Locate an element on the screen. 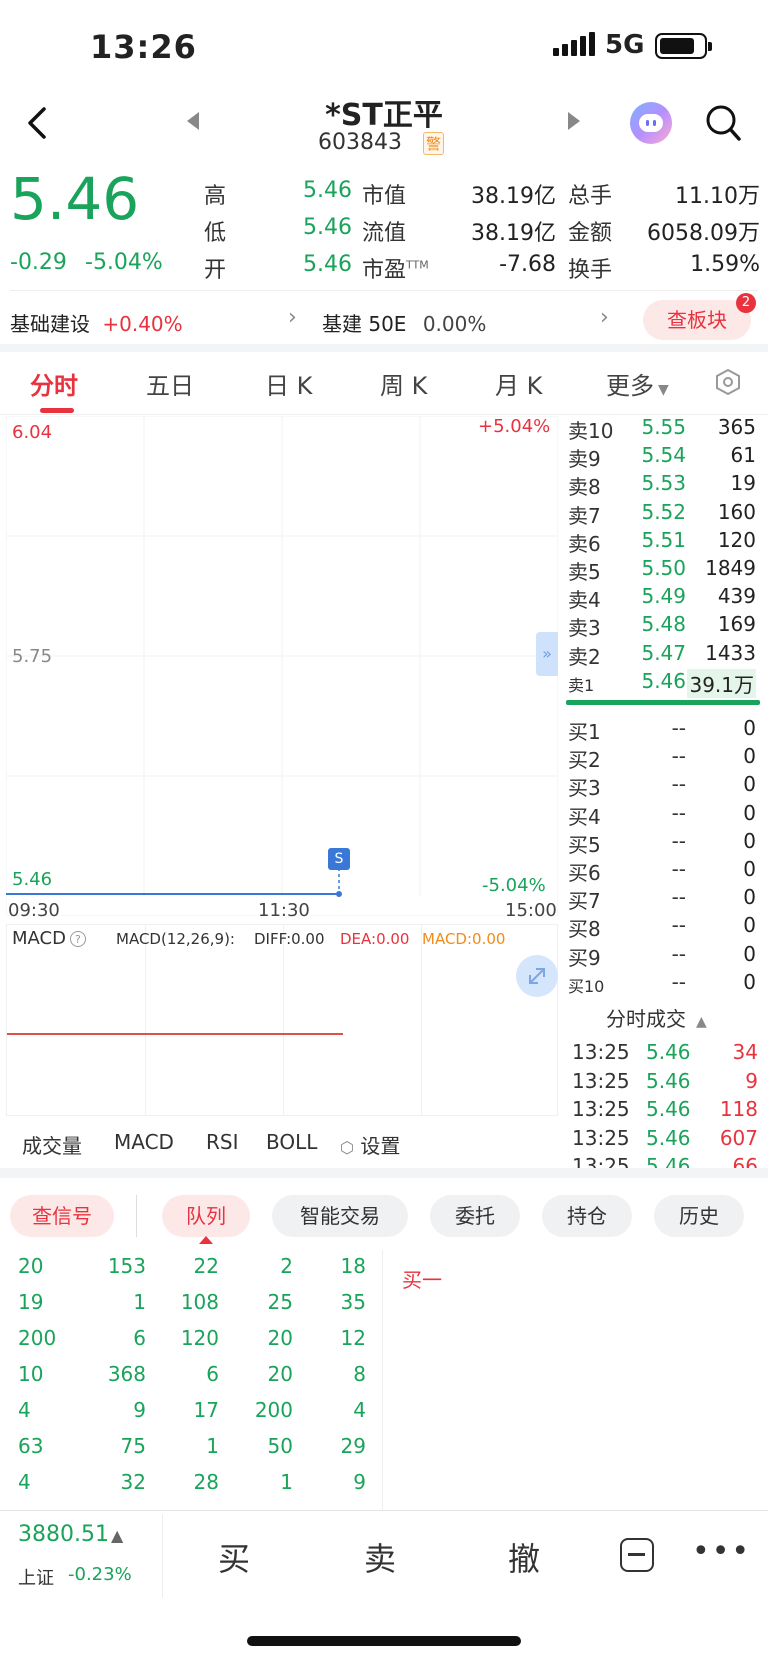 The width and height of the screenshot is (768, 1662). search-icon is located at coordinates (723, 123).